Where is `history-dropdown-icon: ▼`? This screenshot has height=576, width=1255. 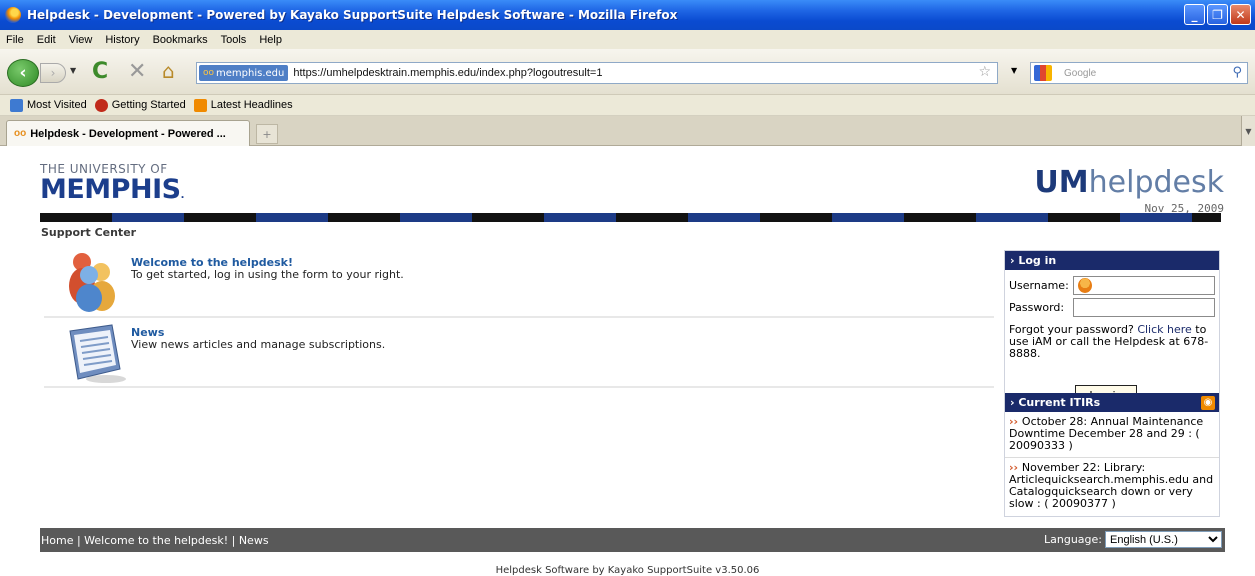 history-dropdown-icon: ▼ is located at coordinates (73, 70).